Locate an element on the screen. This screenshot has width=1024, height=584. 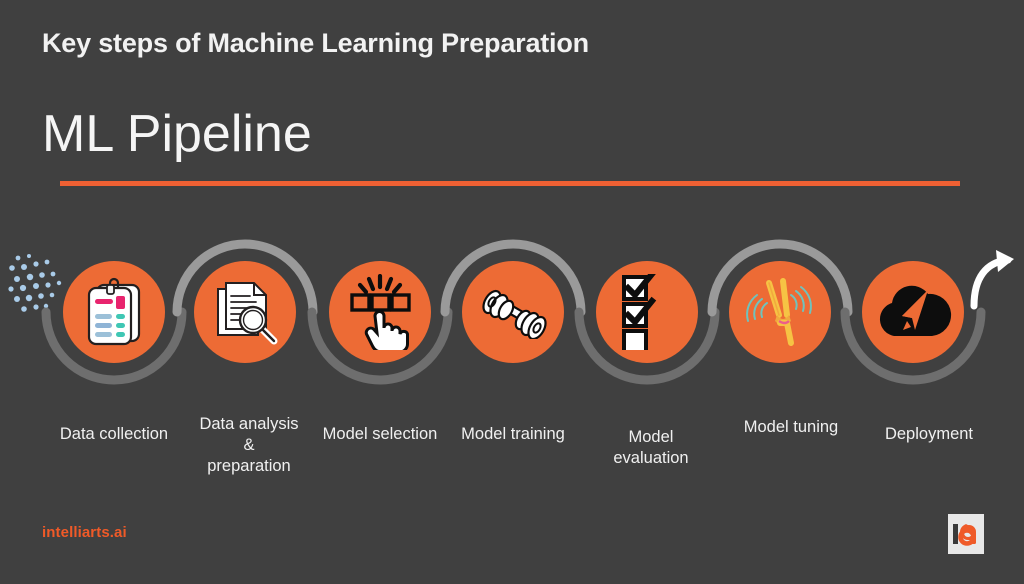
page-title: ML Pipeline is located at coordinates (177, 134).